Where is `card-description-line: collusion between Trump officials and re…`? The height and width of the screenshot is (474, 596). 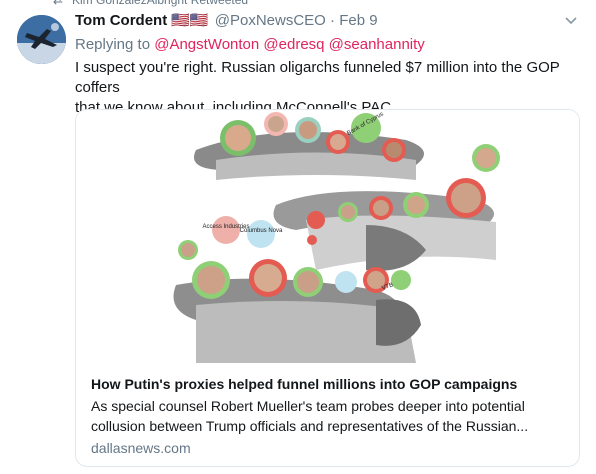
card-description-line: collusion between Trump officials and re… is located at coordinates (310, 426).